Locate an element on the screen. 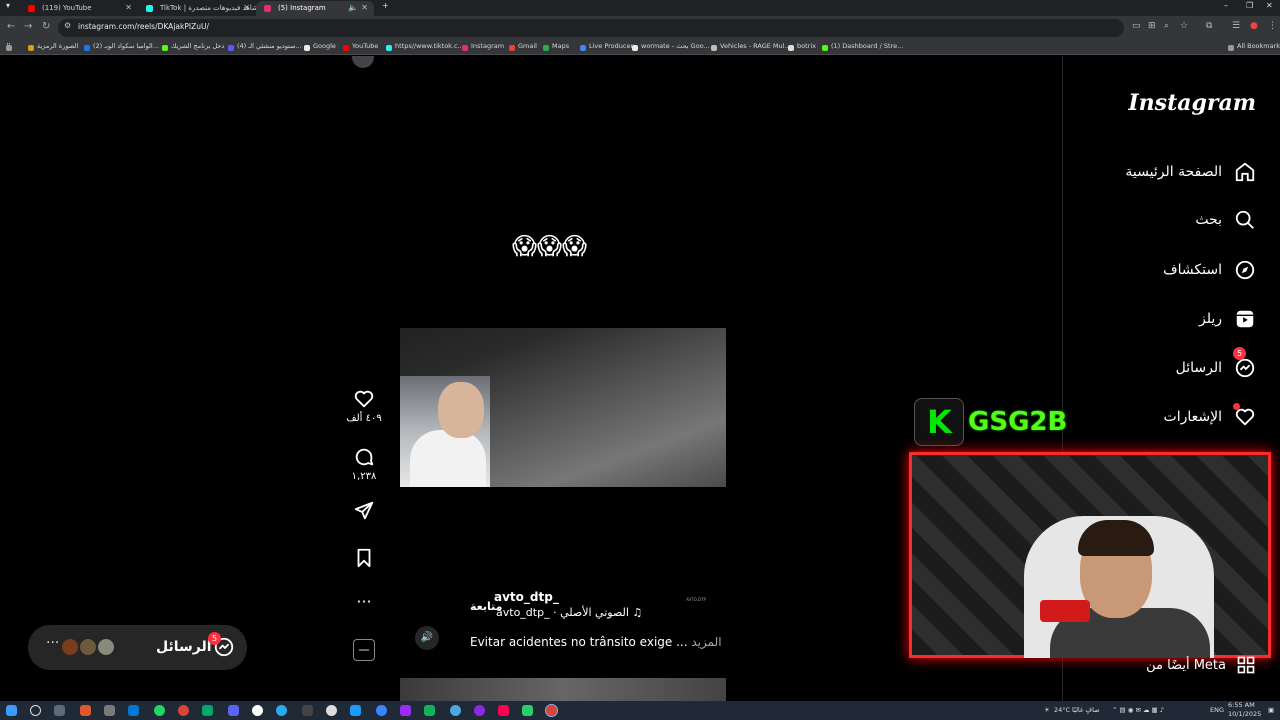 This screenshot has width=1280, height=720. reload-icon: ↻ is located at coordinates (46, 26).